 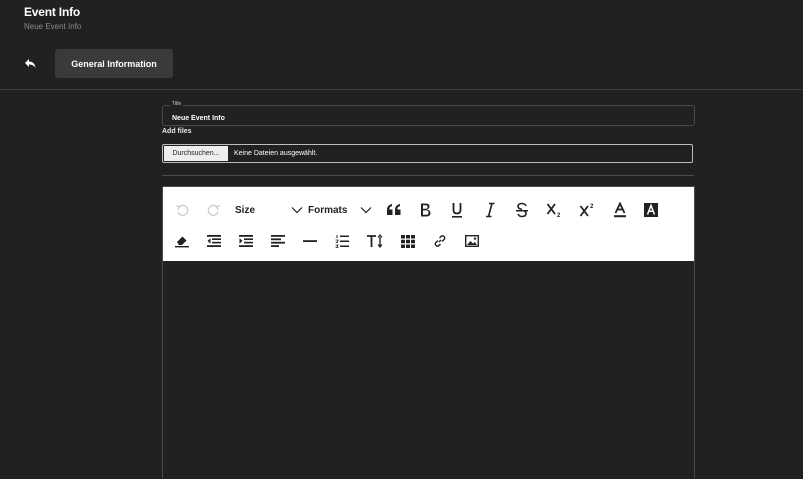 I want to click on font-size-icon, so click(x=375, y=241).